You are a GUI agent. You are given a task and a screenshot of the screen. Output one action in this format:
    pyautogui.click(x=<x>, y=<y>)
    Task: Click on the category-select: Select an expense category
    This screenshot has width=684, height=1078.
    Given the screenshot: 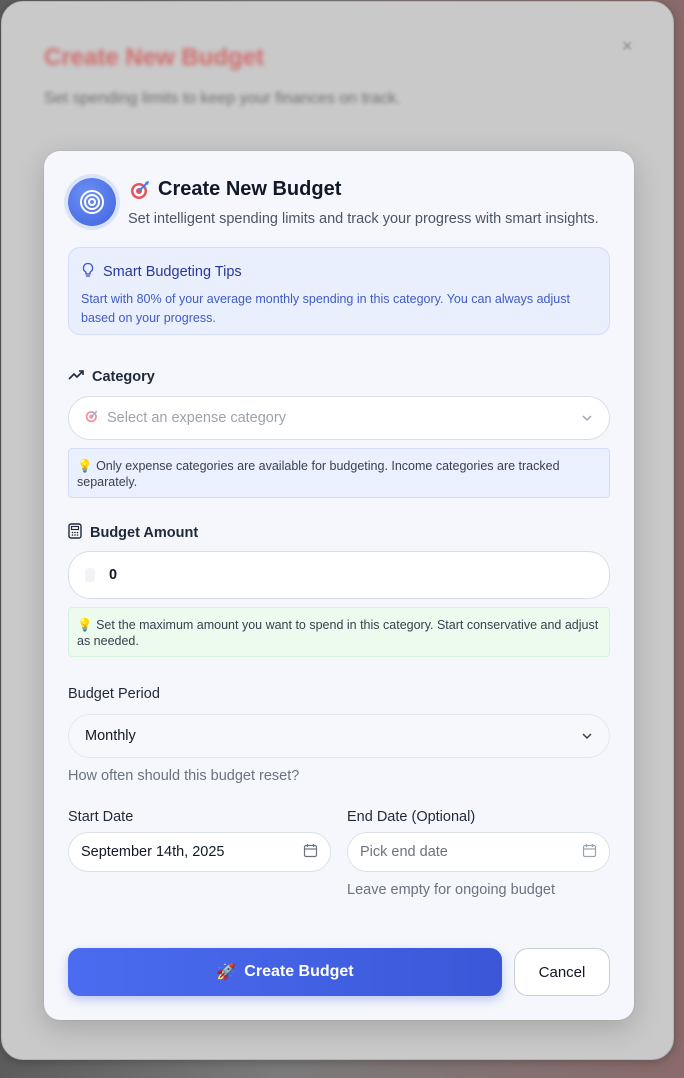 What is the action you would take?
    pyautogui.click(x=339, y=418)
    